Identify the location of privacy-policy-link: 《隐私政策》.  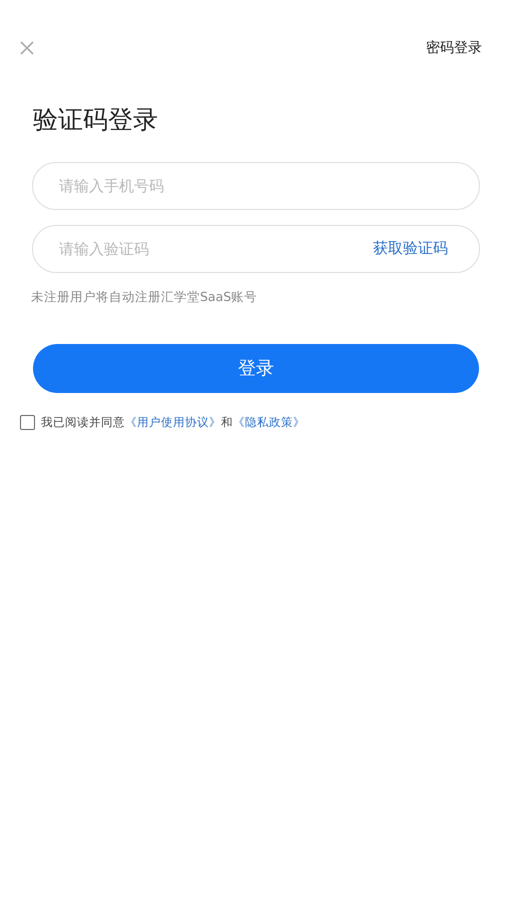
(269, 421).